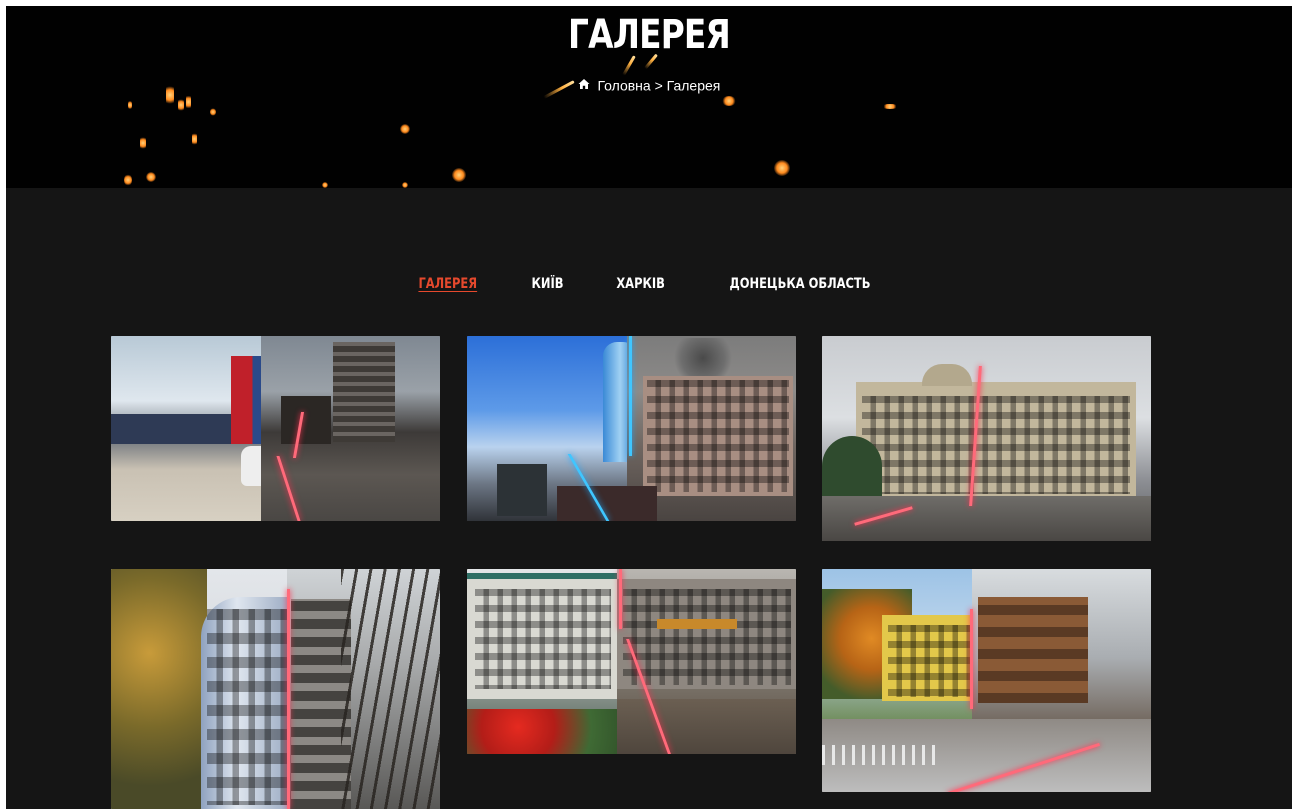 This screenshot has height=809, width=1300. I want to click on tab-donetsk-region: ДОНЕЦЬКА ОБЛАСТЬ, so click(799, 284).